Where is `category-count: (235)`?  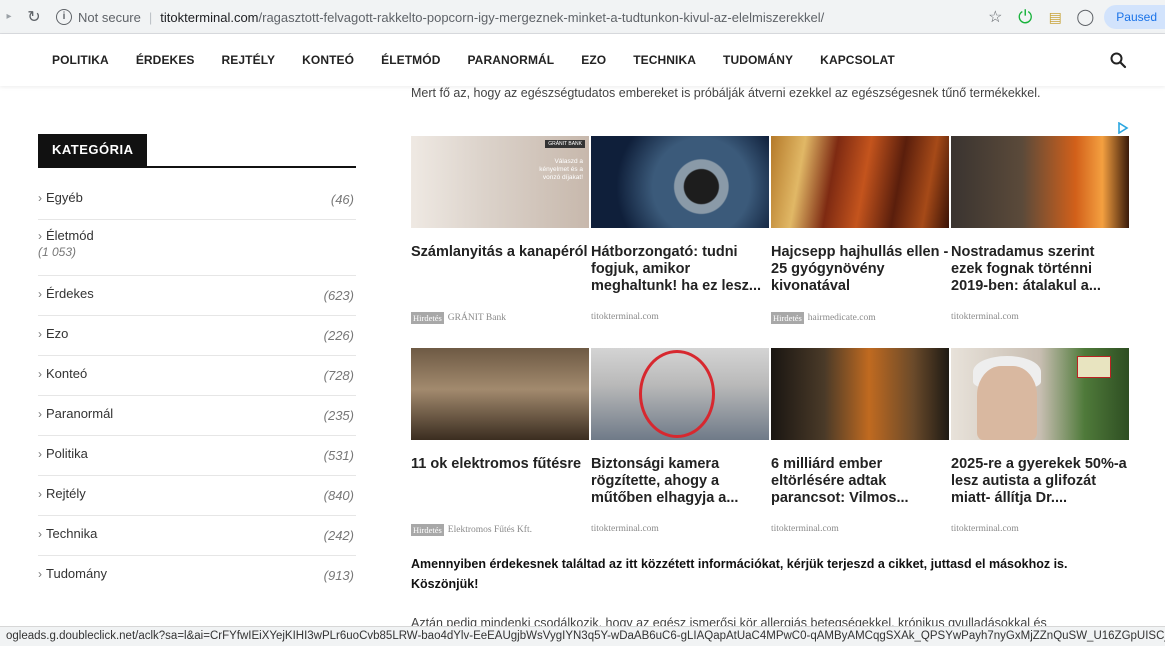 category-count: (235) is located at coordinates (338, 415).